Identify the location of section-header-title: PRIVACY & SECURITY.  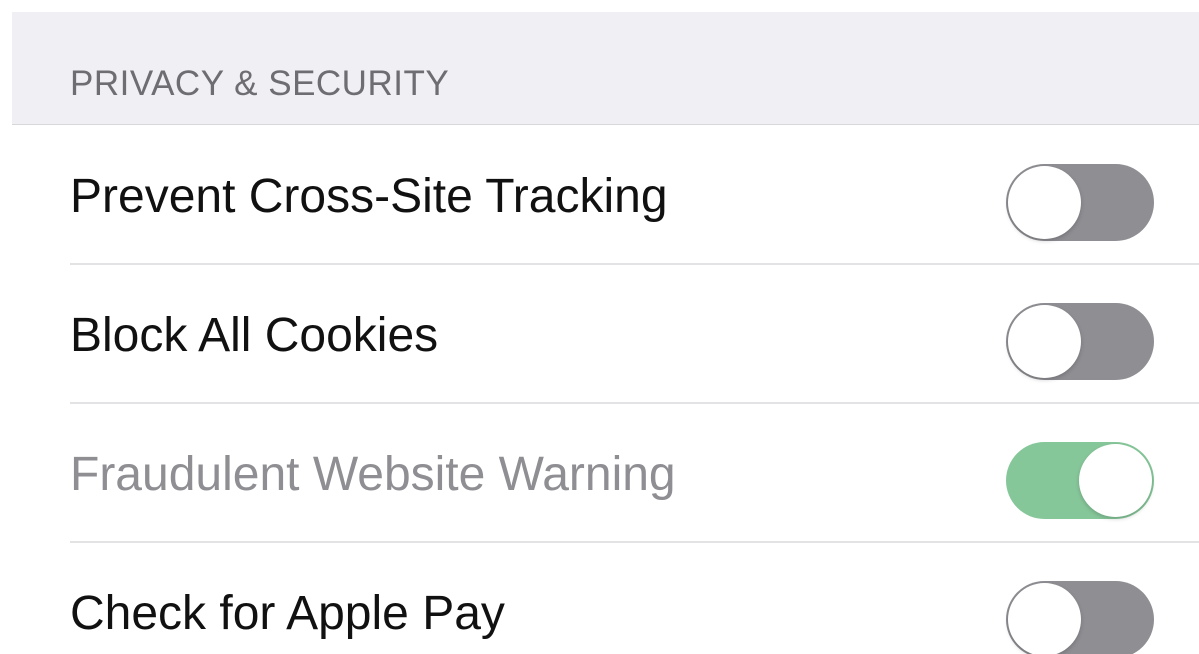
(260, 83).